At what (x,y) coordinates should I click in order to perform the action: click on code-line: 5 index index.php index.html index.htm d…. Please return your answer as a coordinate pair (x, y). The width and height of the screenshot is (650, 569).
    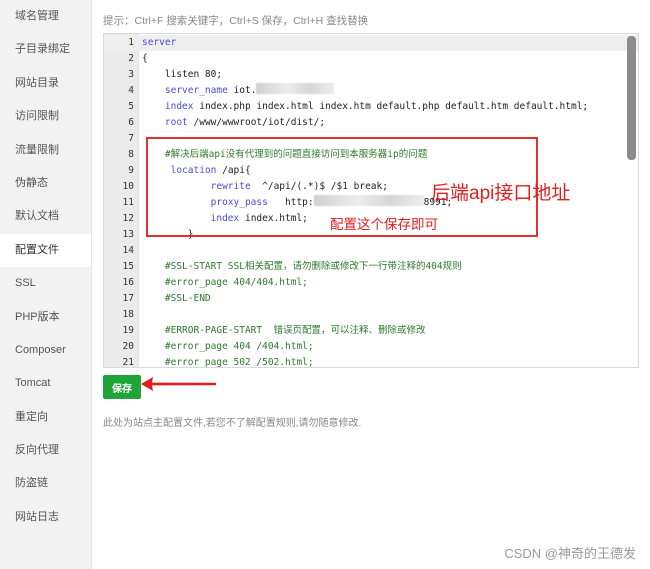
    Looking at the image, I should click on (371, 107).